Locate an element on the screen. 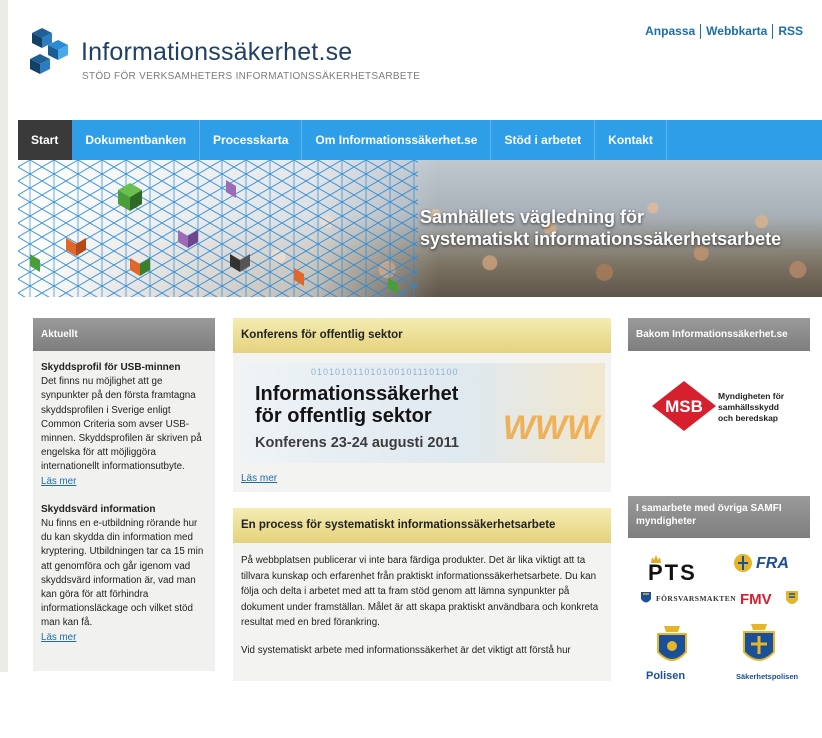  crown-icon is located at coordinates (656, 559).